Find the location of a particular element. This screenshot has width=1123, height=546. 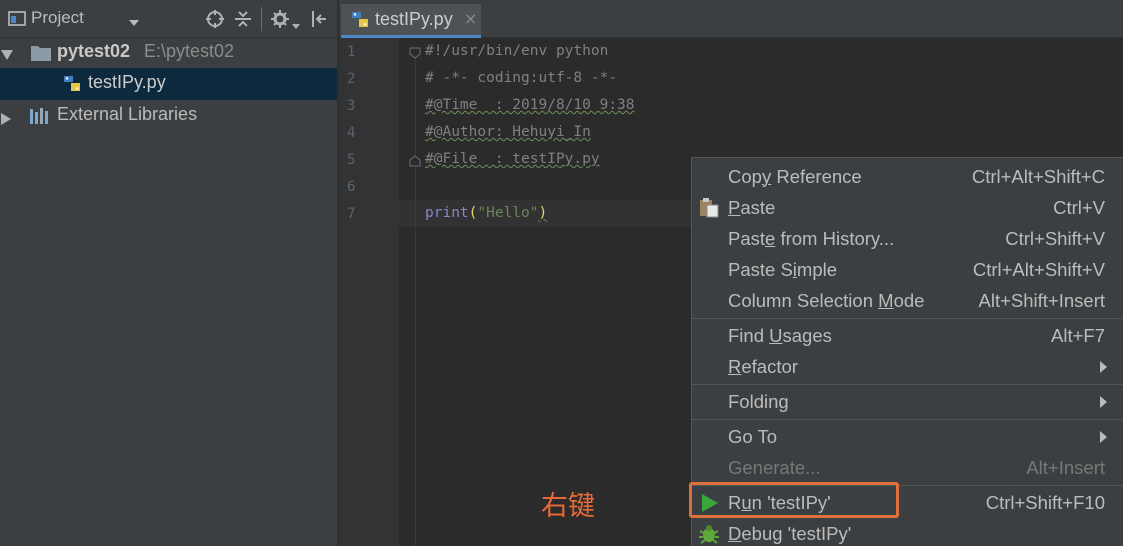

menu-item-paste-from-history: Paste from History... Ctrl+Shift+V is located at coordinates (907, 238).